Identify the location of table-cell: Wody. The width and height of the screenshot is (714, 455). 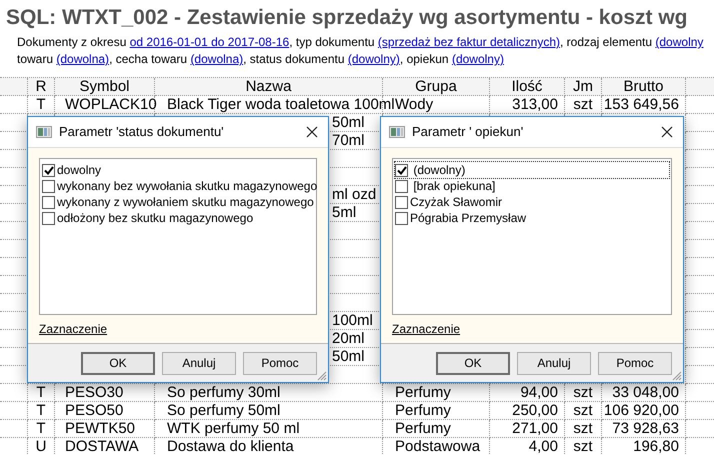
(414, 104).